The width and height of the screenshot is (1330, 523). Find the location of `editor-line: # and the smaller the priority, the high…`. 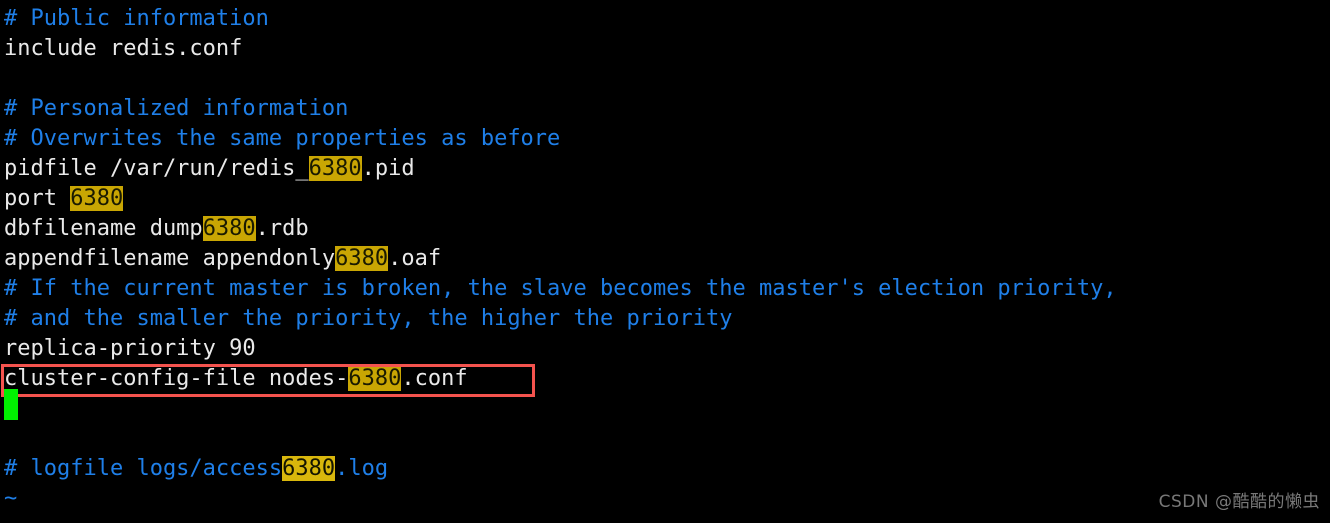

editor-line: # and the smaller the priority, the high… is located at coordinates (368, 319).